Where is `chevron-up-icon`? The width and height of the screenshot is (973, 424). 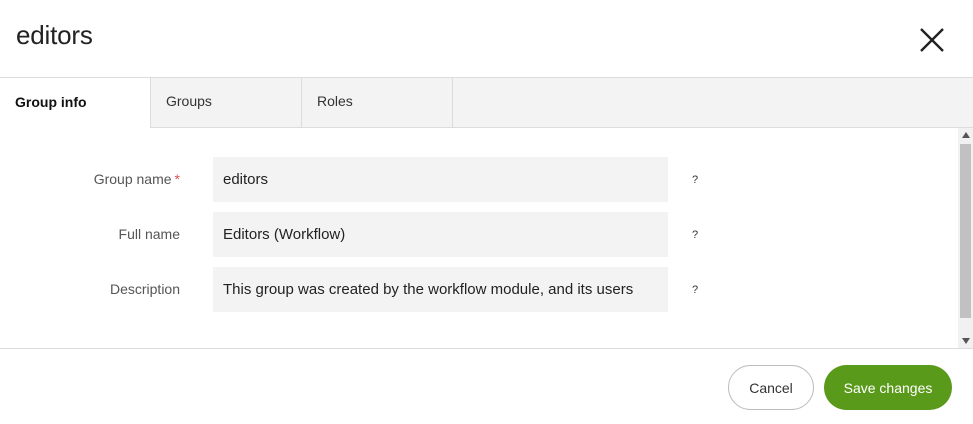
chevron-up-icon is located at coordinates (965, 135).